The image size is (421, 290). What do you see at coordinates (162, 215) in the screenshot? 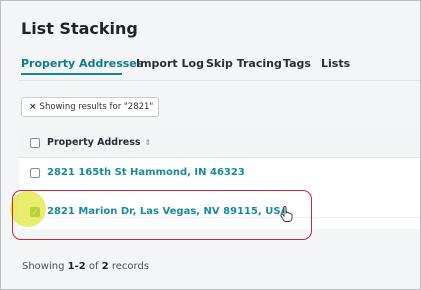
I see `annotation-outline` at bounding box center [162, 215].